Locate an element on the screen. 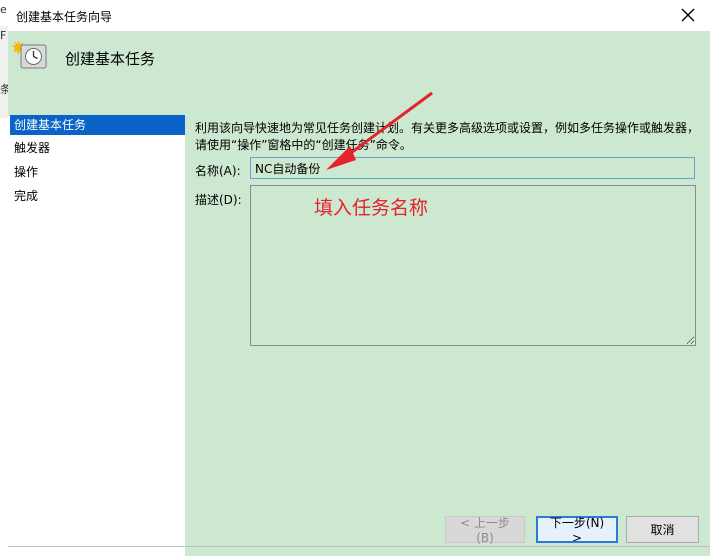 This screenshot has width=710, height=556. close-icon is located at coordinates (688, 15).